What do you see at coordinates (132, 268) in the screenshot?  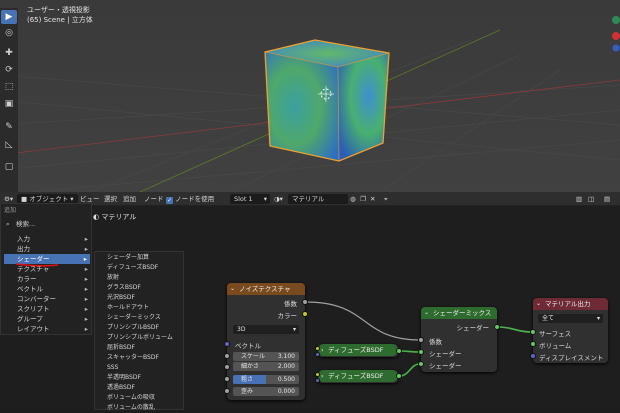 I see `submenu-item: ディフューズBSDF` at bounding box center [132, 268].